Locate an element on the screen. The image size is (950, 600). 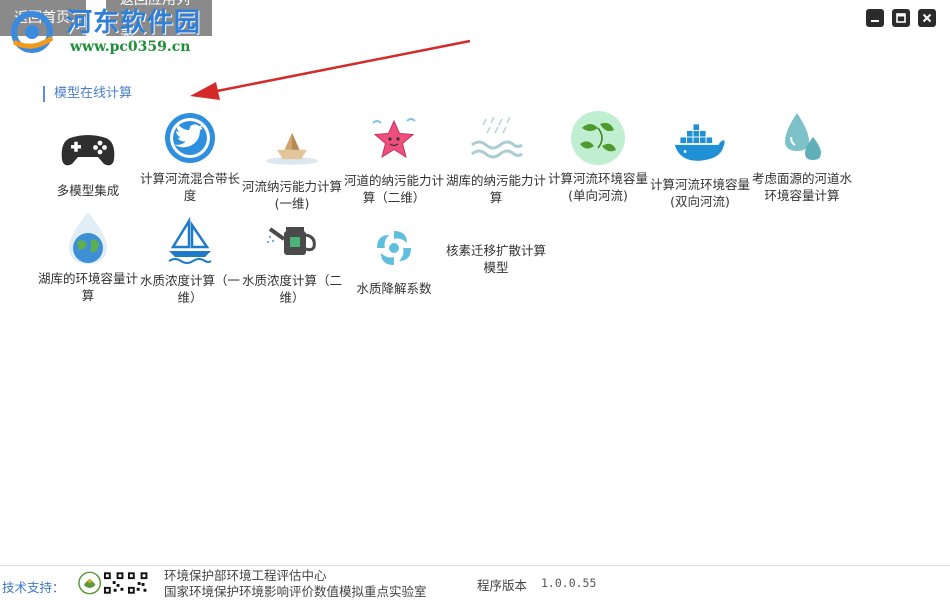
tile-channel-capacity-2d: 河道的纳污能力计算（二维） is located at coordinates (394, 159).